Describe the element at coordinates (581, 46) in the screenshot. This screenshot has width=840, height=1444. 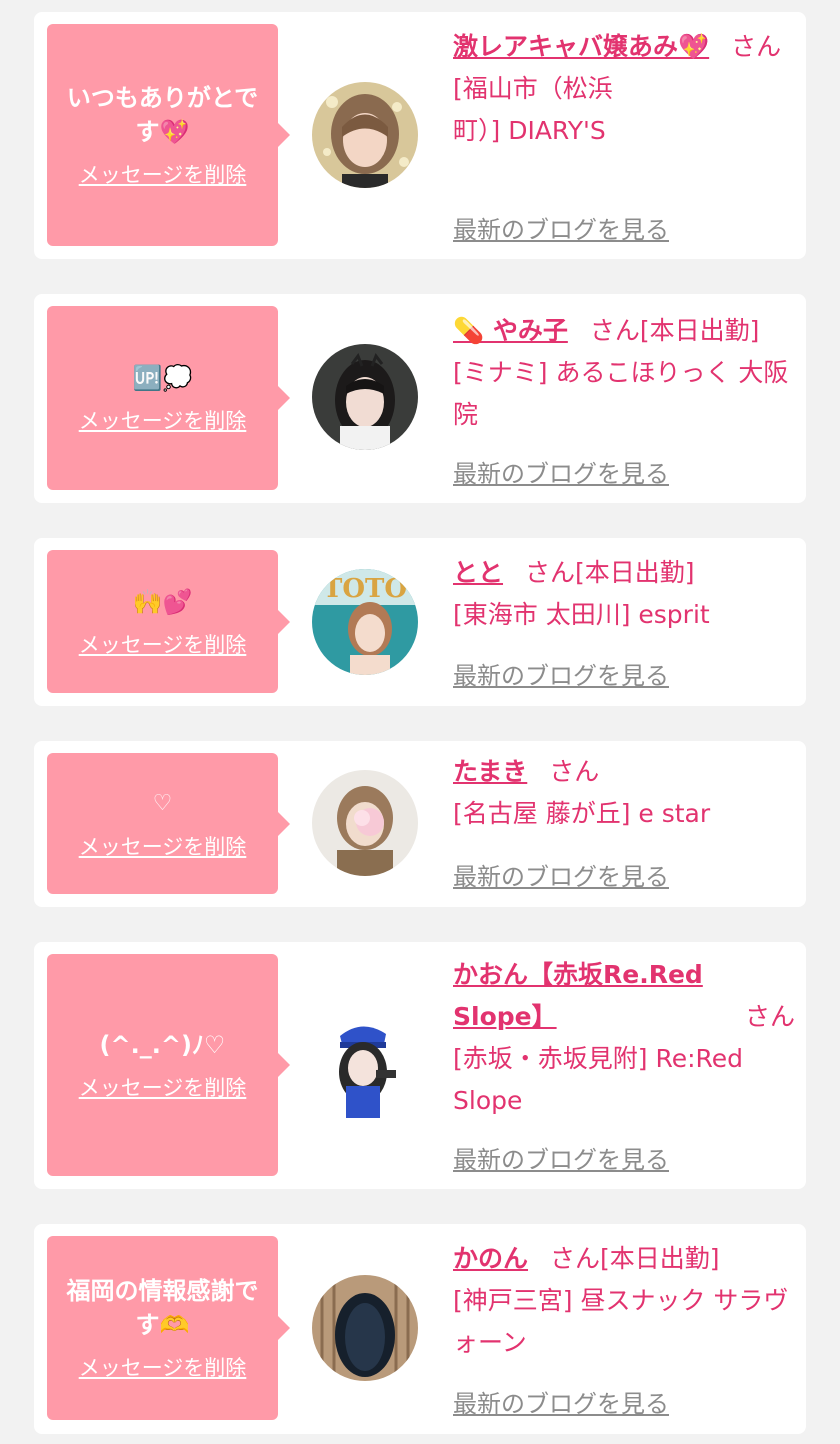
I see `girl-name-link: 激レアキャバ嬢あみ💖` at that location.